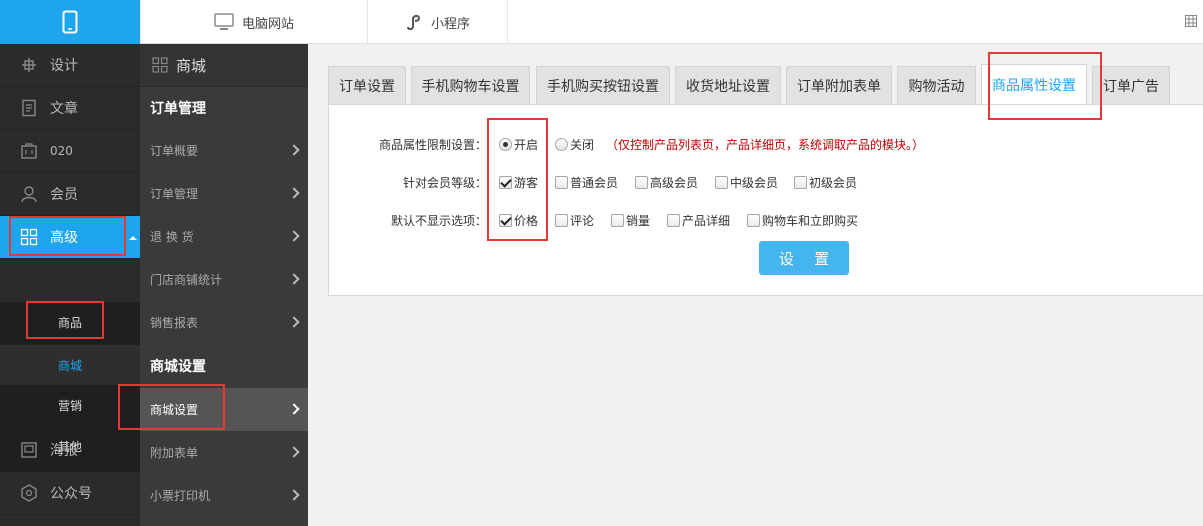  I want to click on sidebar-item-poster-label: 海报, so click(64, 451).